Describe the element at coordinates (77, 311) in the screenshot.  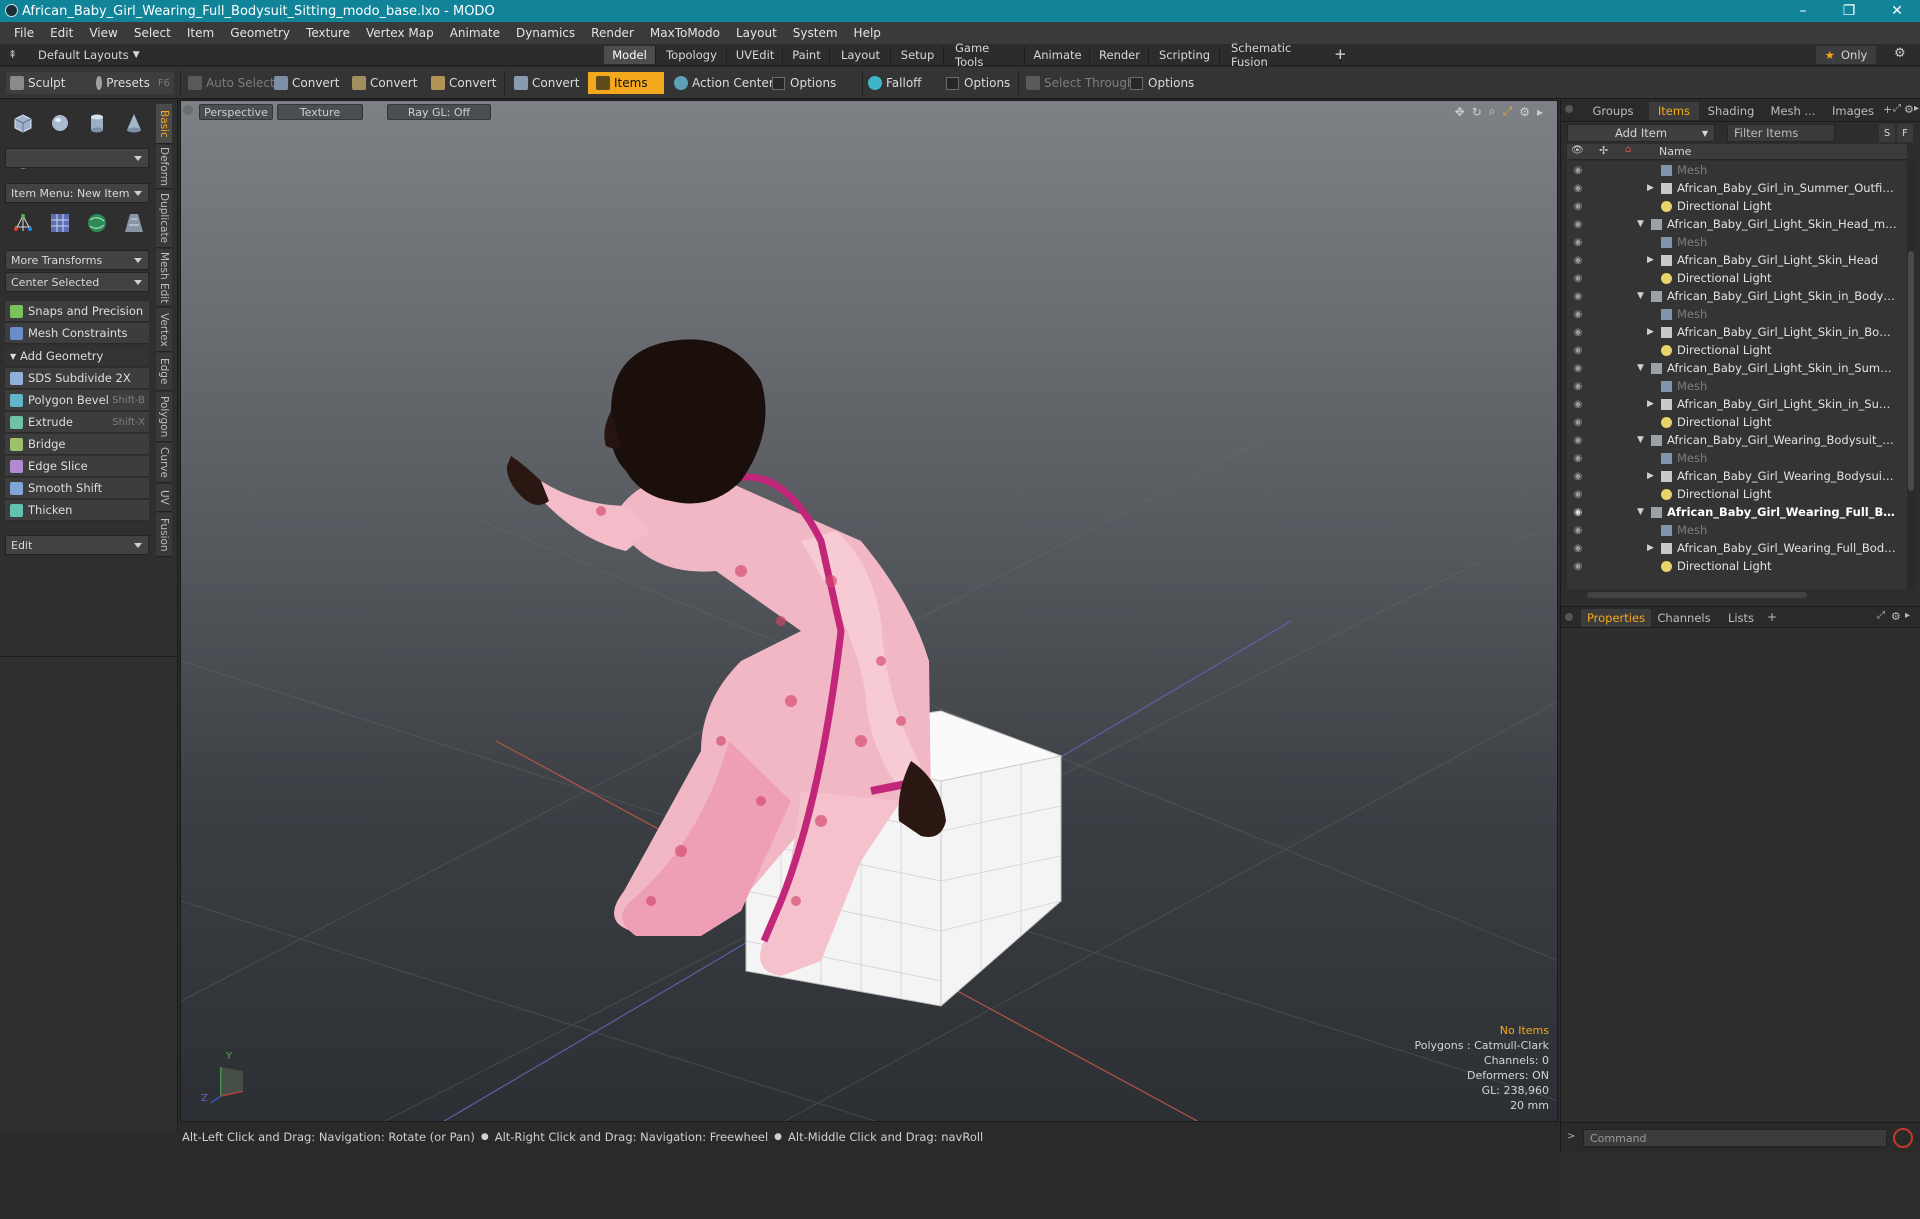
I see `snaps-precision-button: Snaps and Precision` at that location.